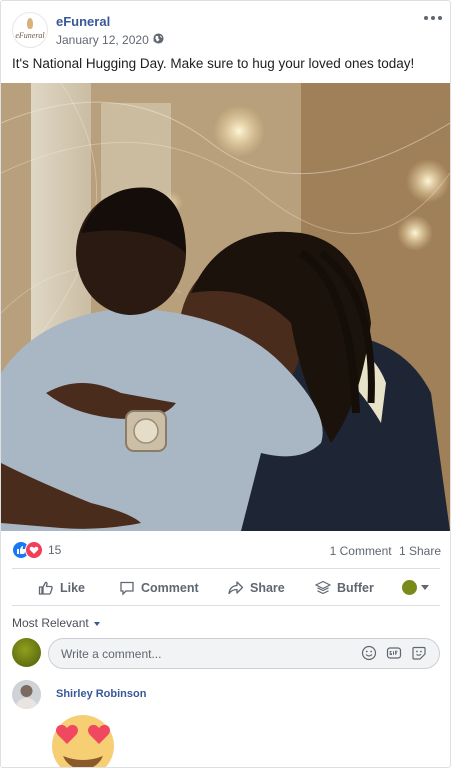  Describe the element at coordinates (34, 550) in the screenshot. I see `love-reaction-icon` at that location.